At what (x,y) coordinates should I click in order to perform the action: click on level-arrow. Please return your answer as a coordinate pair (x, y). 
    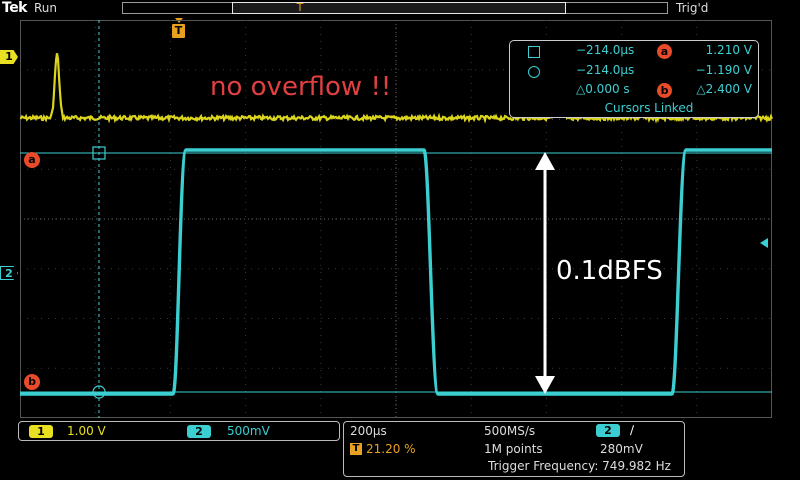
    Looking at the image, I should click on (545, 273).